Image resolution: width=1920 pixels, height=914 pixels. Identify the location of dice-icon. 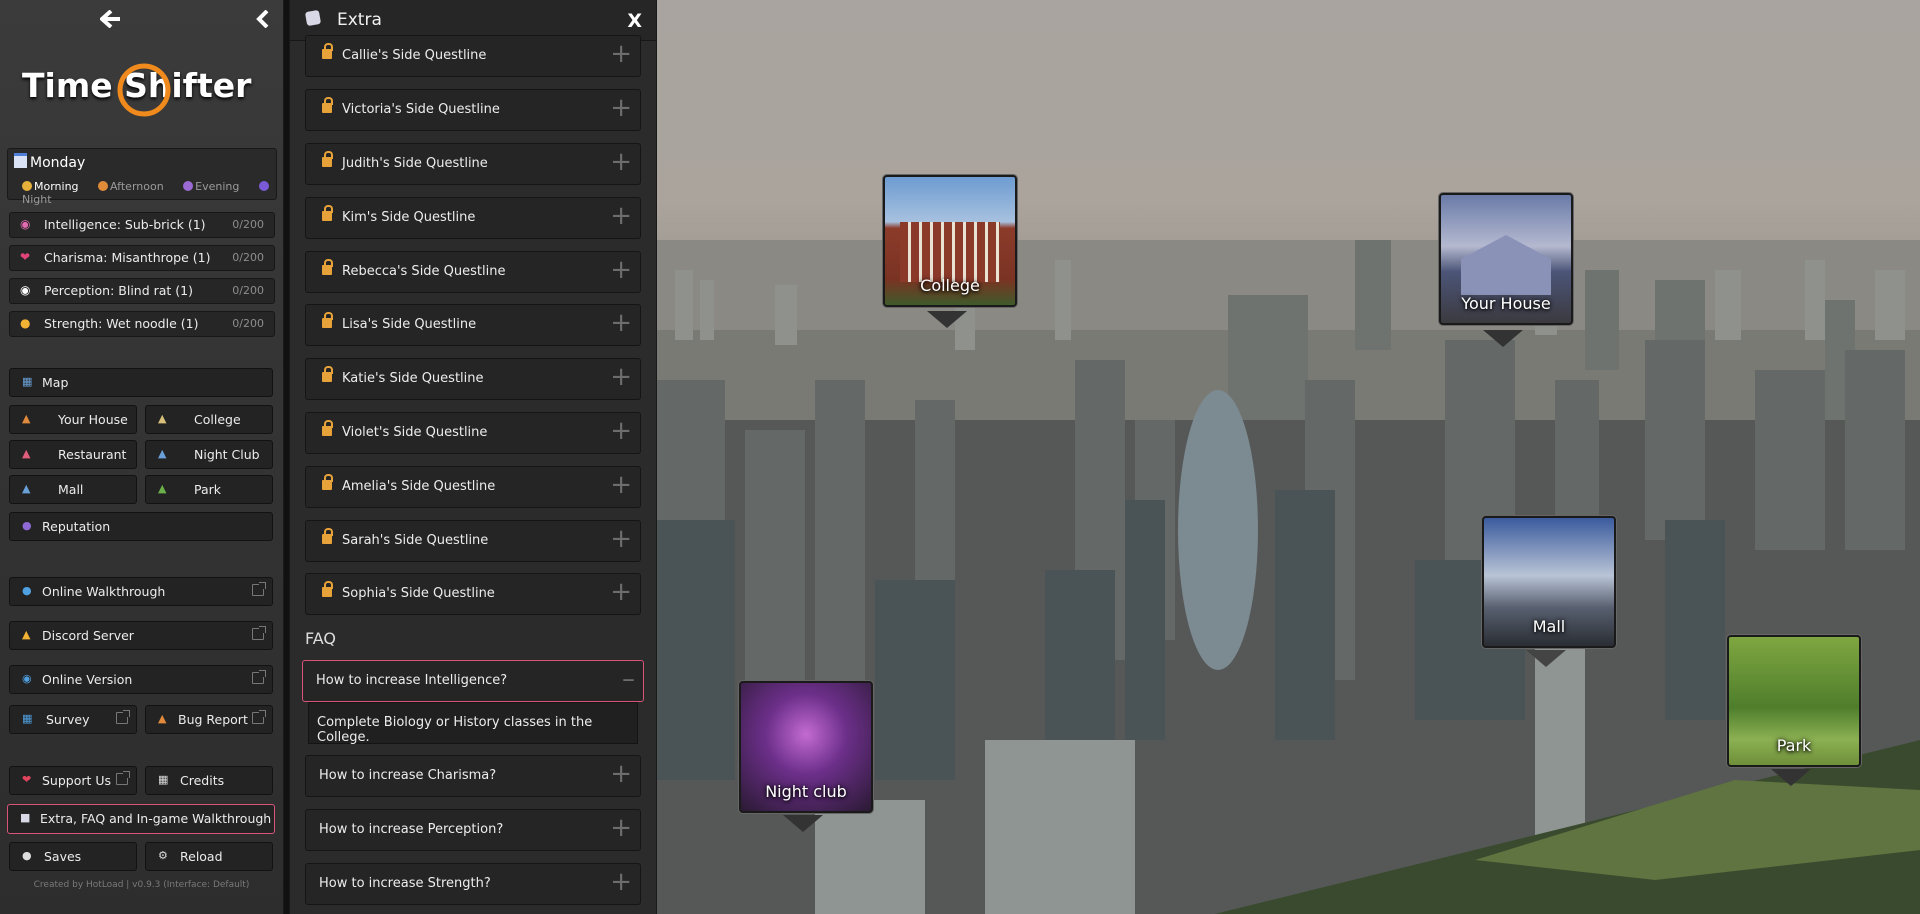
(313, 18).